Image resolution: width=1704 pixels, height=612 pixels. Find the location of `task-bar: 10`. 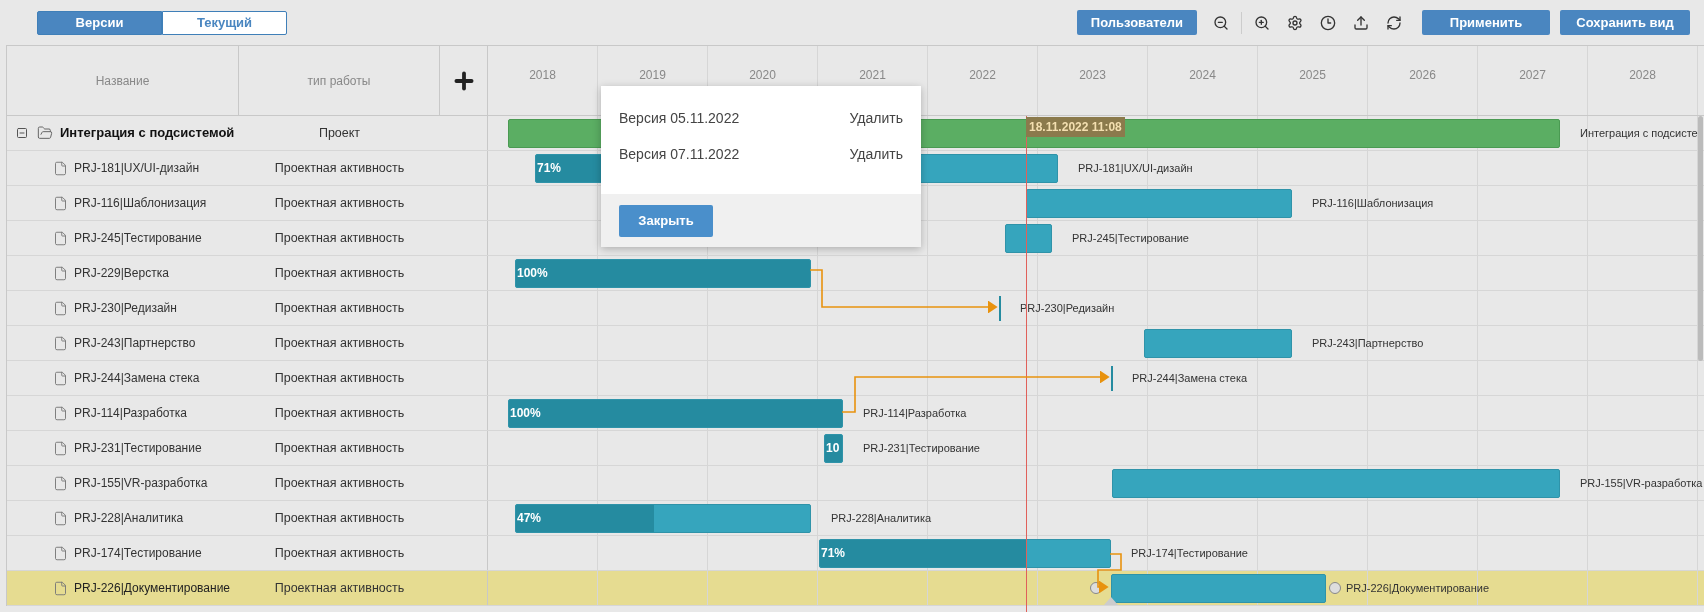

task-bar: 10 is located at coordinates (833, 448).